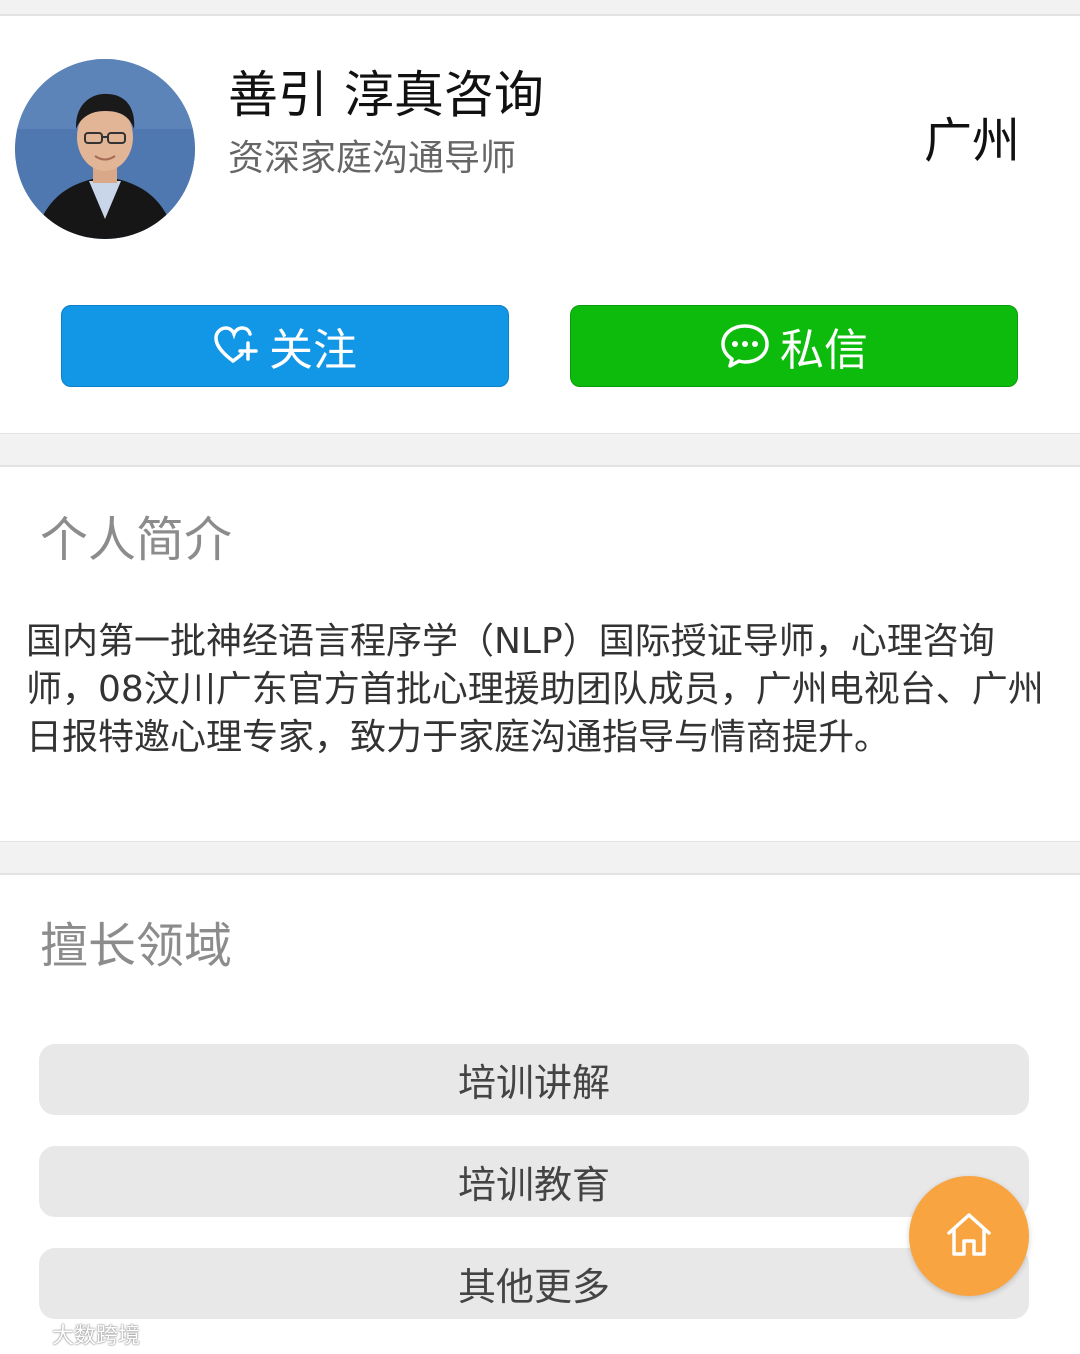  Describe the element at coordinates (534, 1079) in the screenshot. I see `expertise-tag: 培训讲解` at that location.